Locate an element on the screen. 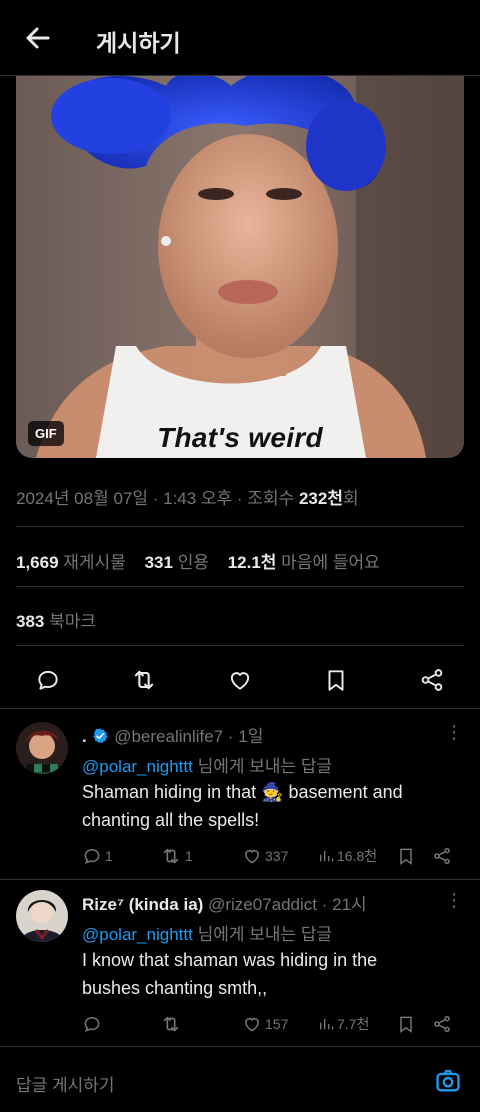 This screenshot has width=480, height=1112. back-arrow-icon is located at coordinates (38, 38).